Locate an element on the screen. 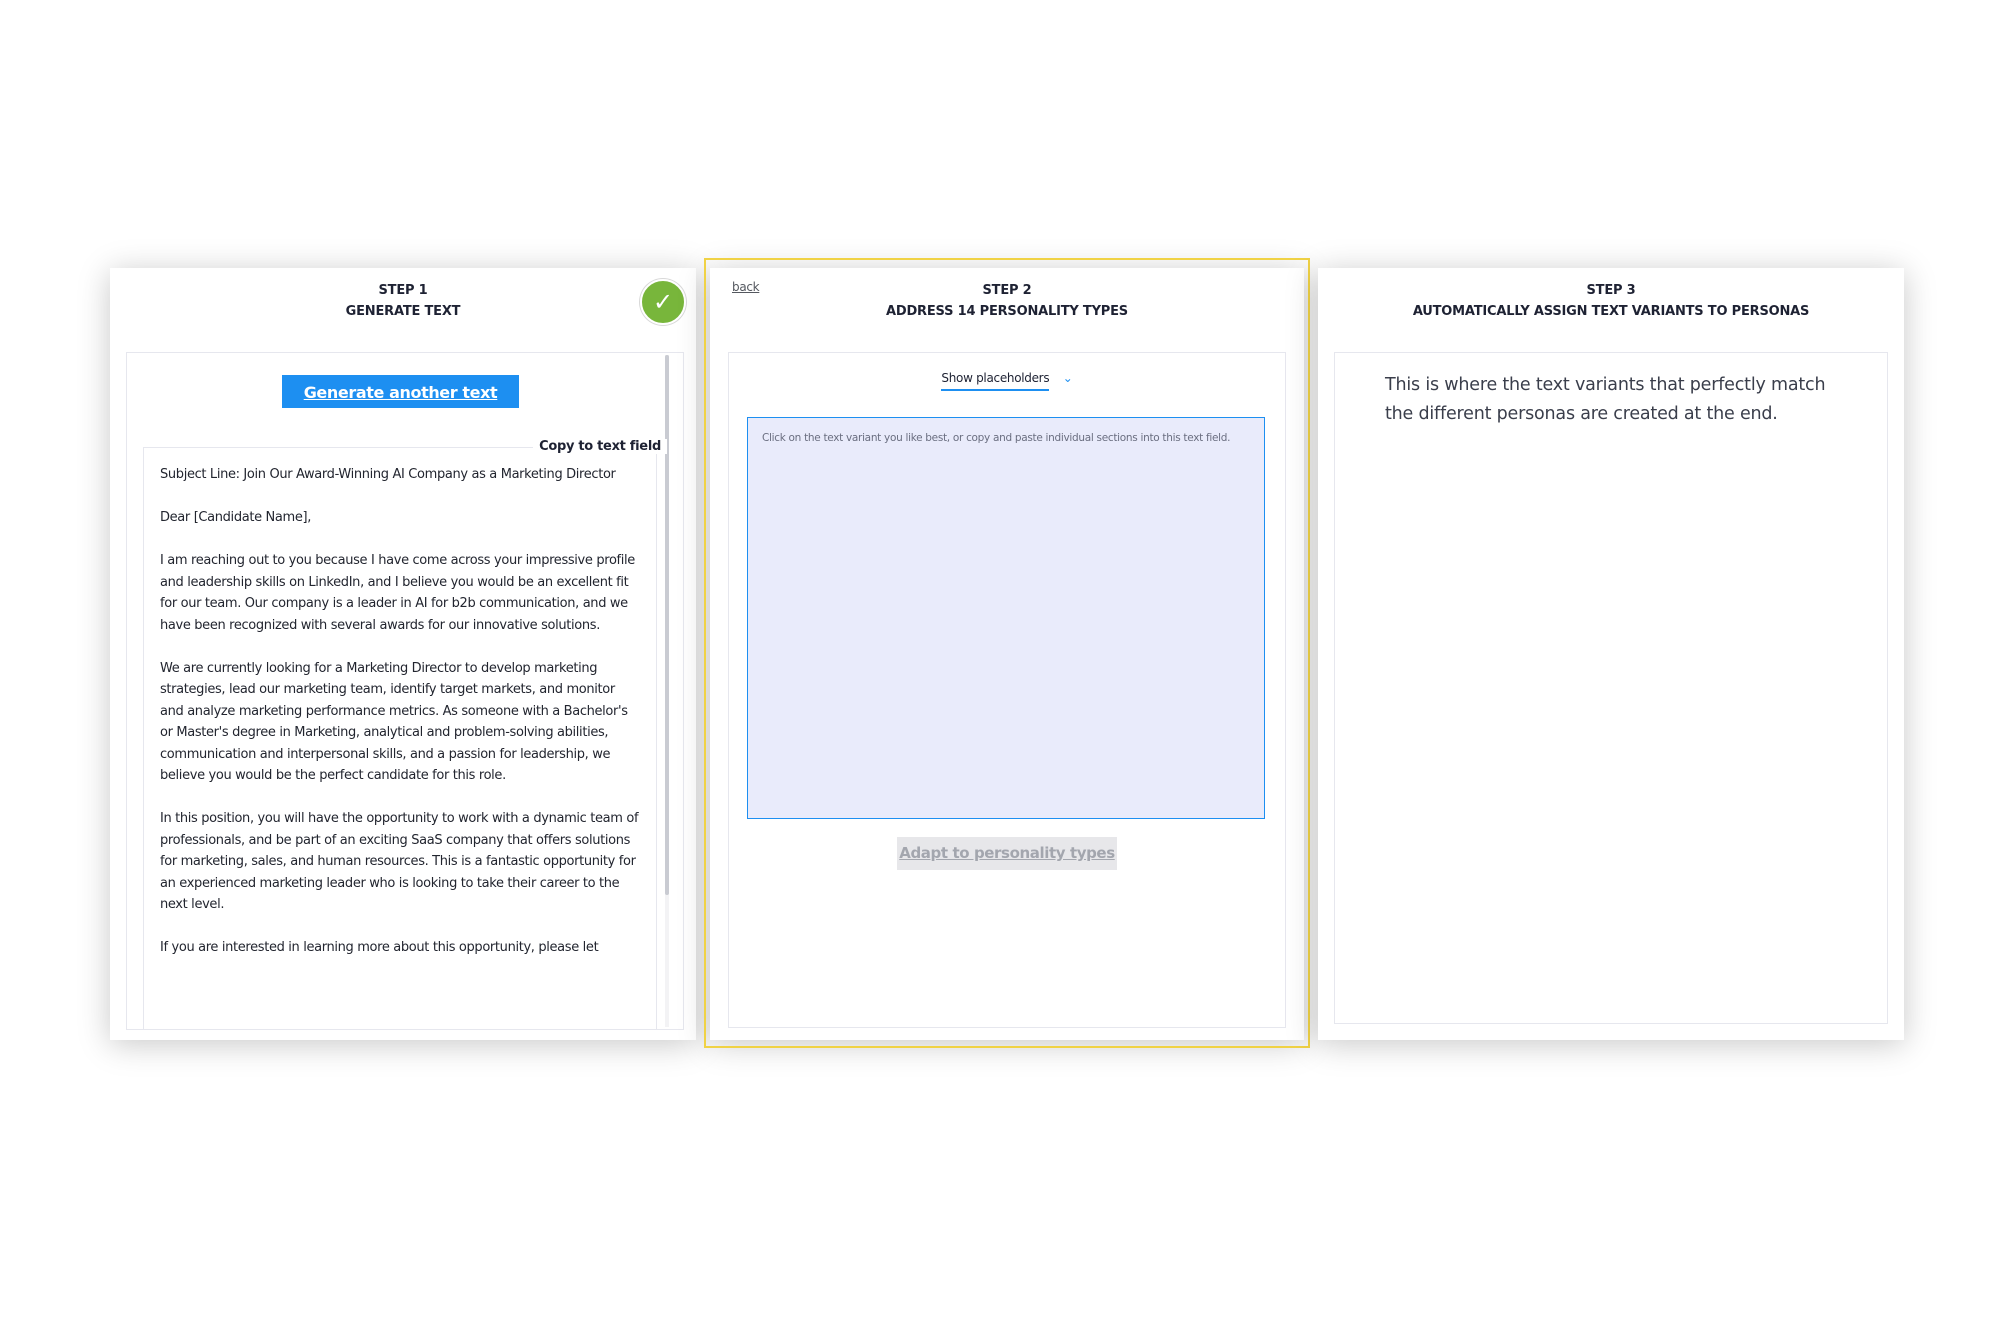 Image resolution: width=2000 pixels, height=1318 pixels. generate-another-text-button: Generate another text is located at coordinates (400, 391).